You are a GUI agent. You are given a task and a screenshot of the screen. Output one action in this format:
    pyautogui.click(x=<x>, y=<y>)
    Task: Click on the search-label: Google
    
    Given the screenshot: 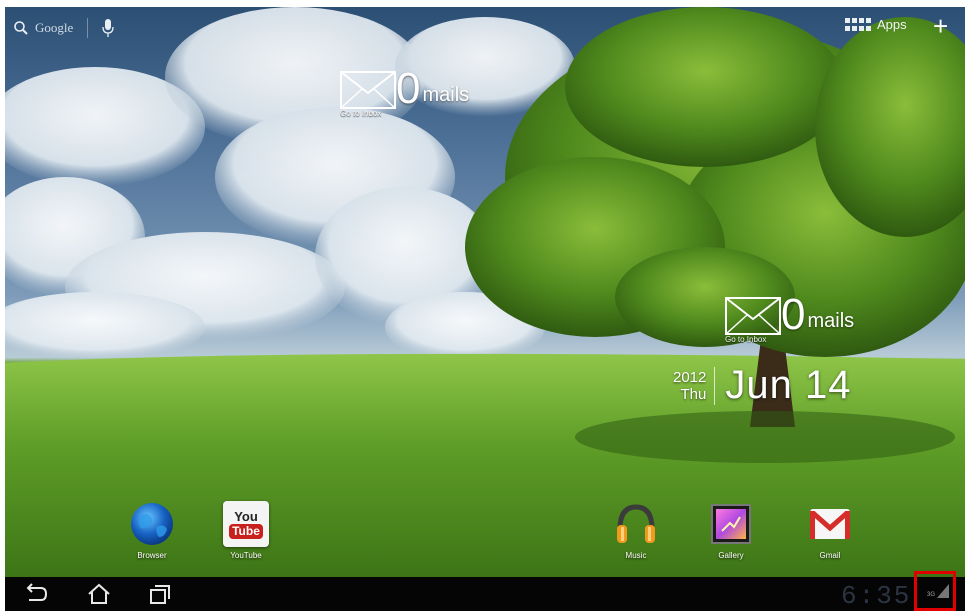 What is the action you would take?
    pyautogui.click(x=54, y=27)
    